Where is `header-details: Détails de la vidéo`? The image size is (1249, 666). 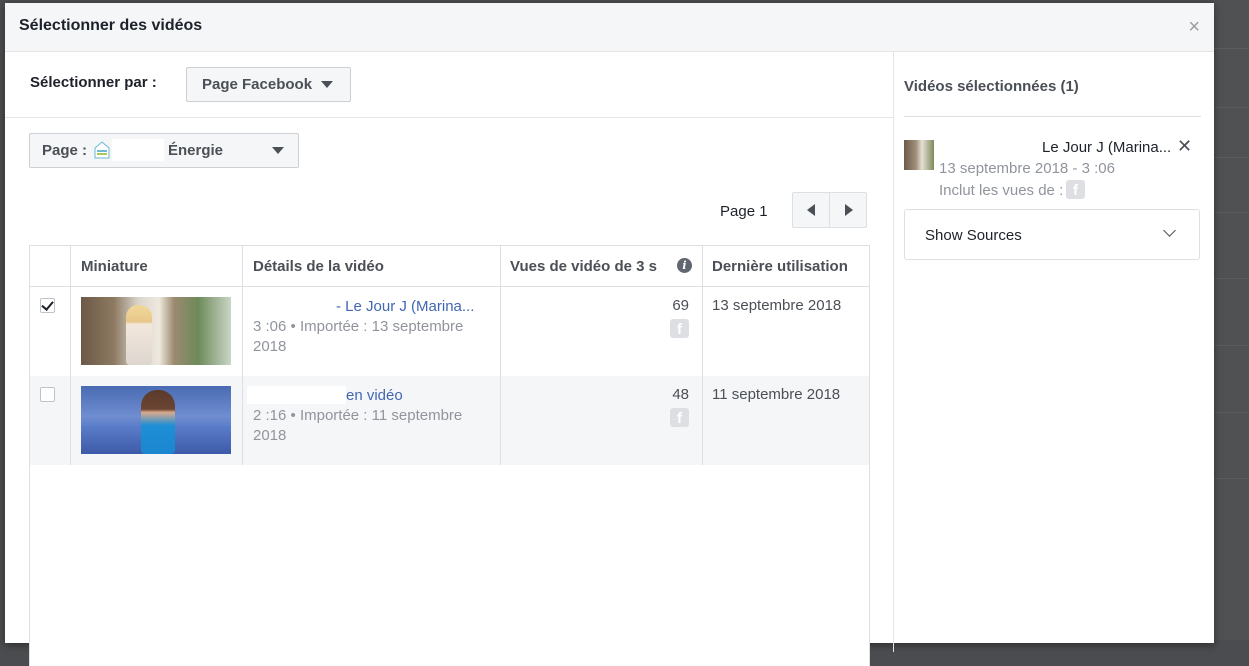
header-details: Détails de la vidéo is located at coordinates (372, 266).